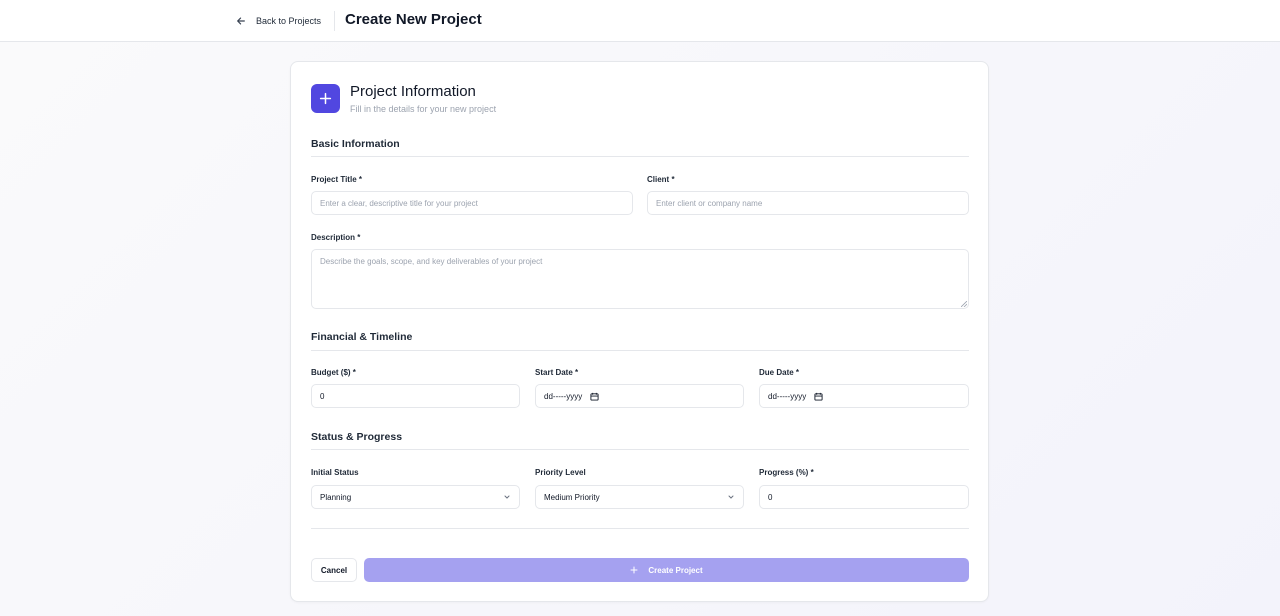  What do you see at coordinates (640, 21) in the screenshot?
I see `top-header: Back to Projects Create New Project` at bounding box center [640, 21].